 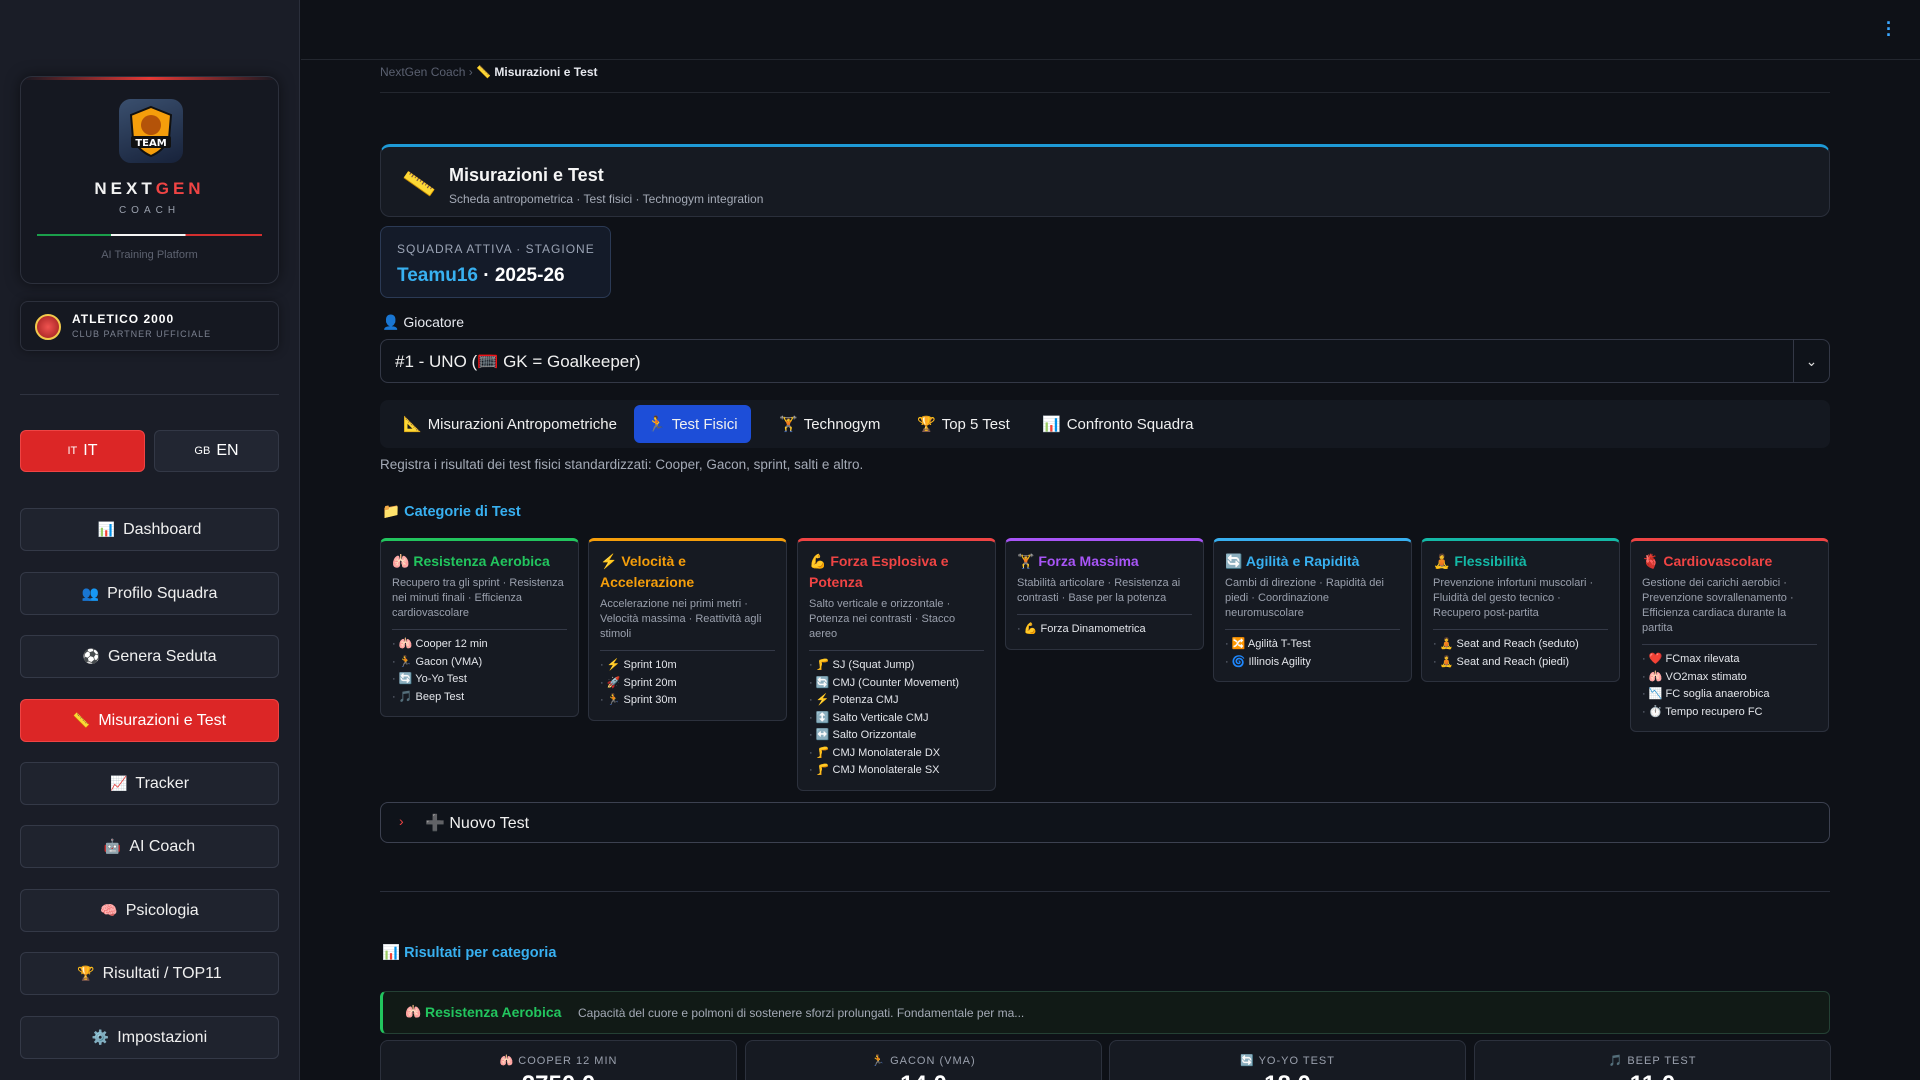 What do you see at coordinates (1287, 1060) in the screenshot?
I see `metric-card-yoyo: 🔄 YO-YO TEST 18.0` at bounding box center [1287, 1060].